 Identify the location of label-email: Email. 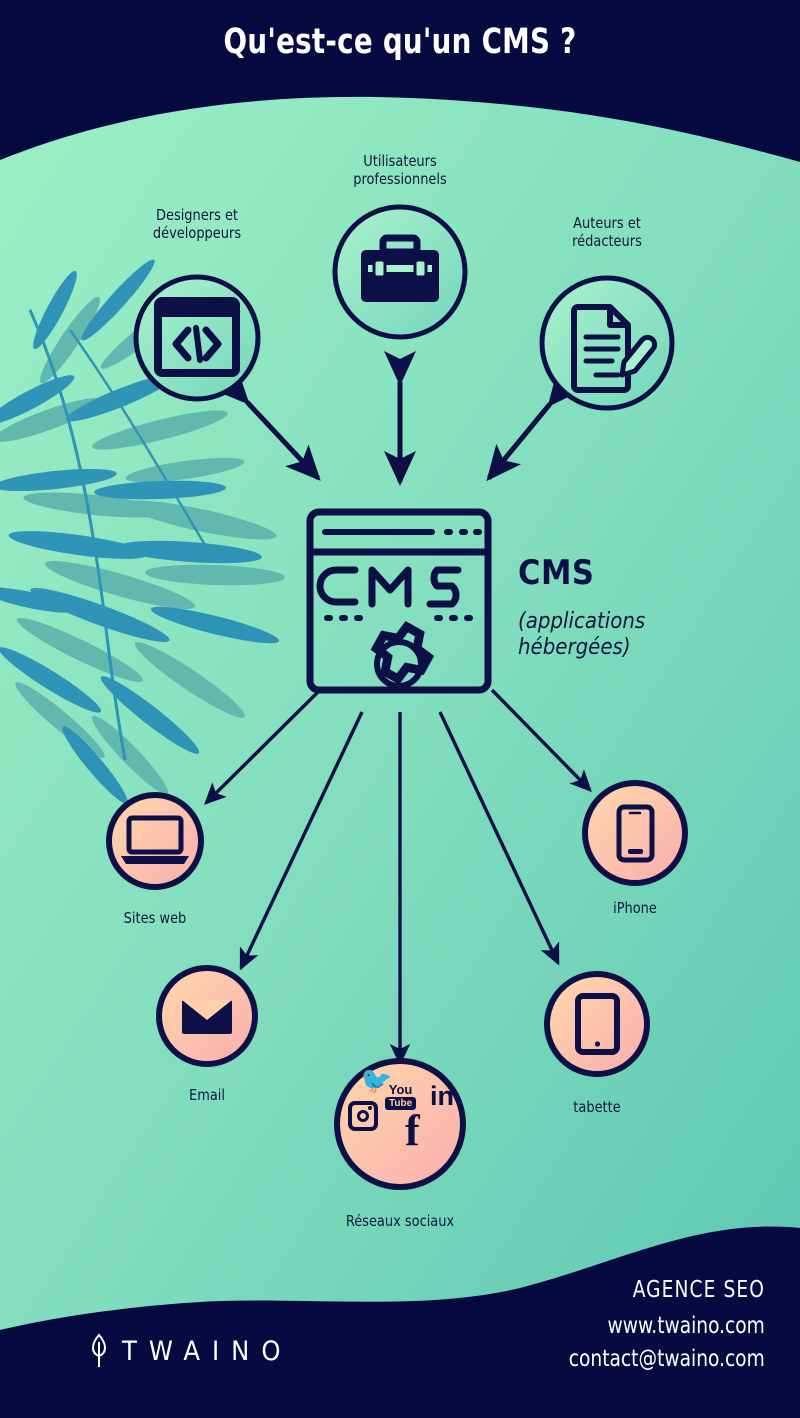
(206, 1095).